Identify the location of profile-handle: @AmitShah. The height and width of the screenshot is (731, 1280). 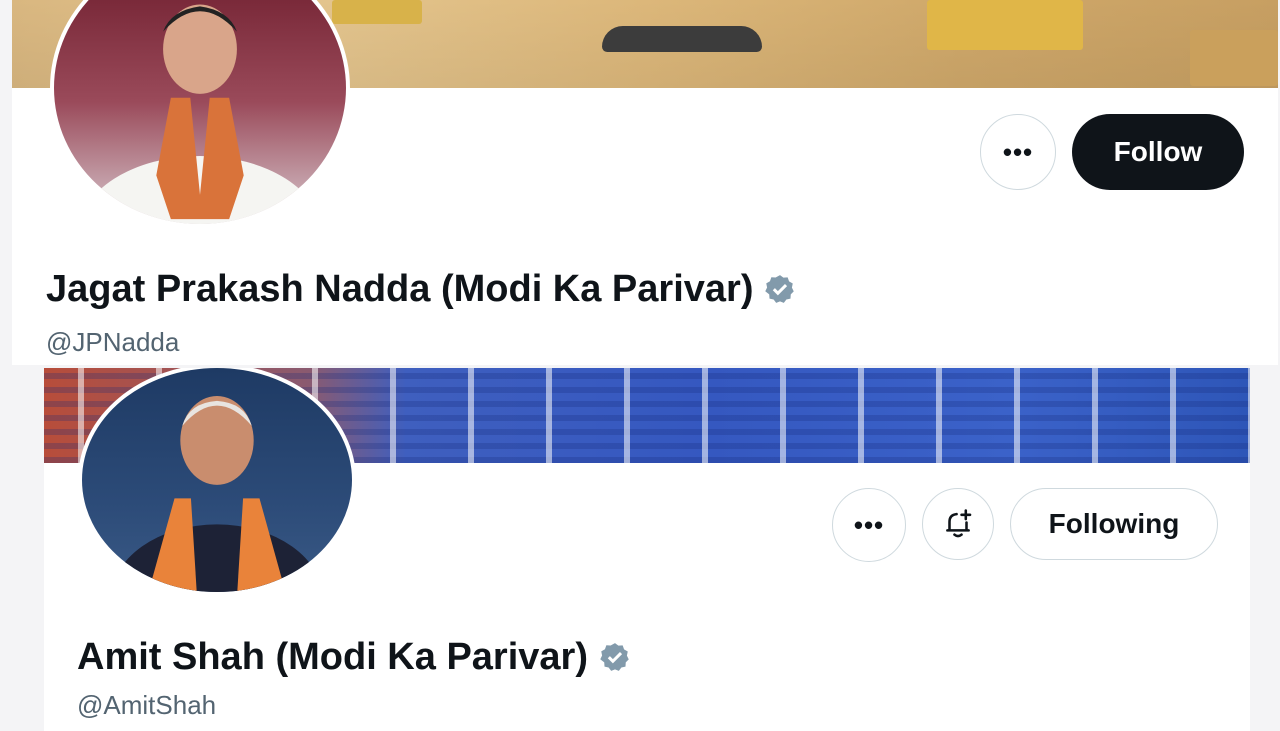
(147, 705).